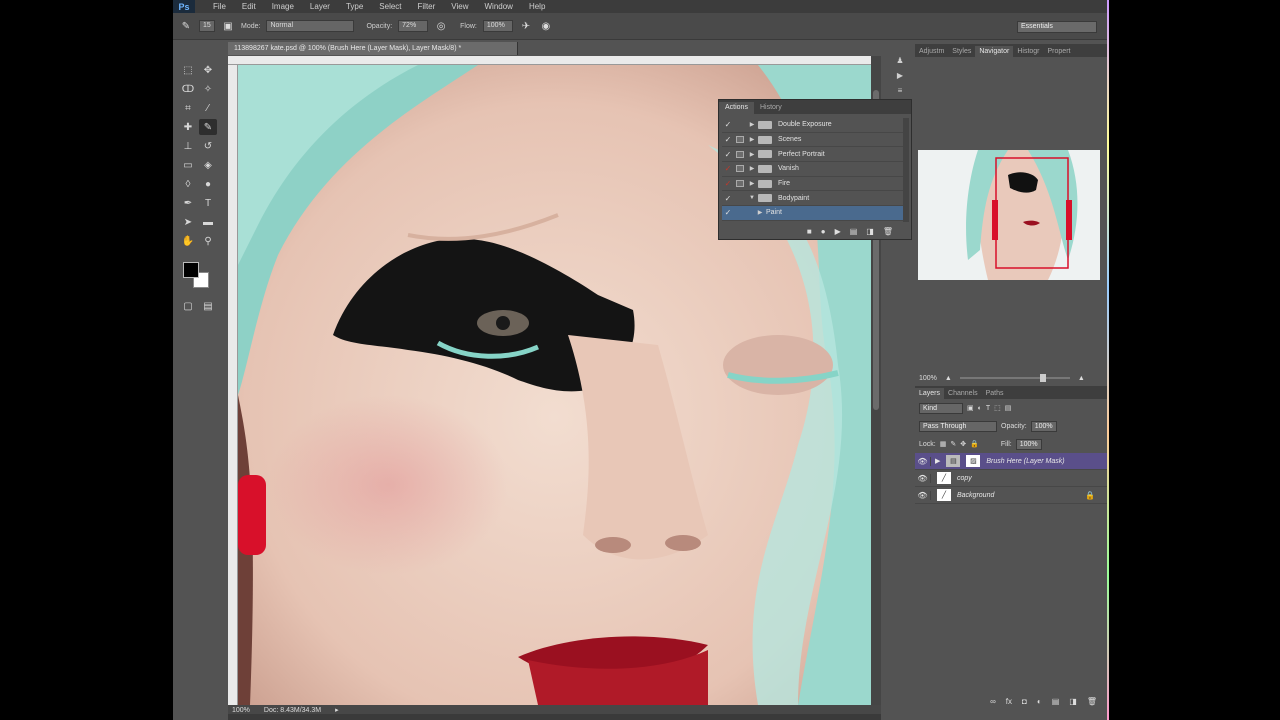  What do you see at coordinates (283, 6) in the screenshot?
I see `menu-image: Image` at bounding box center [283, 6].